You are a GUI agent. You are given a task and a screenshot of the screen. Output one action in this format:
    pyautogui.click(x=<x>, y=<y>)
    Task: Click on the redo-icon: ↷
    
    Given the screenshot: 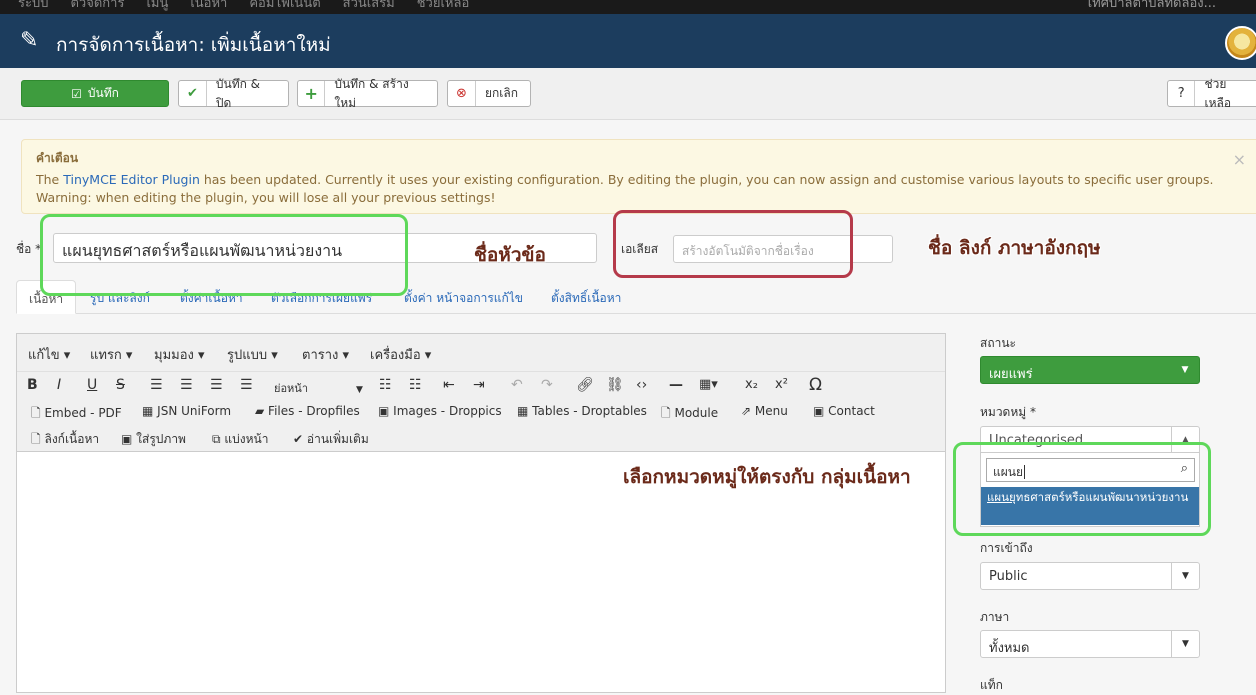 What is the action you would take?
    pyautogui.click(x=547, y=385)
    